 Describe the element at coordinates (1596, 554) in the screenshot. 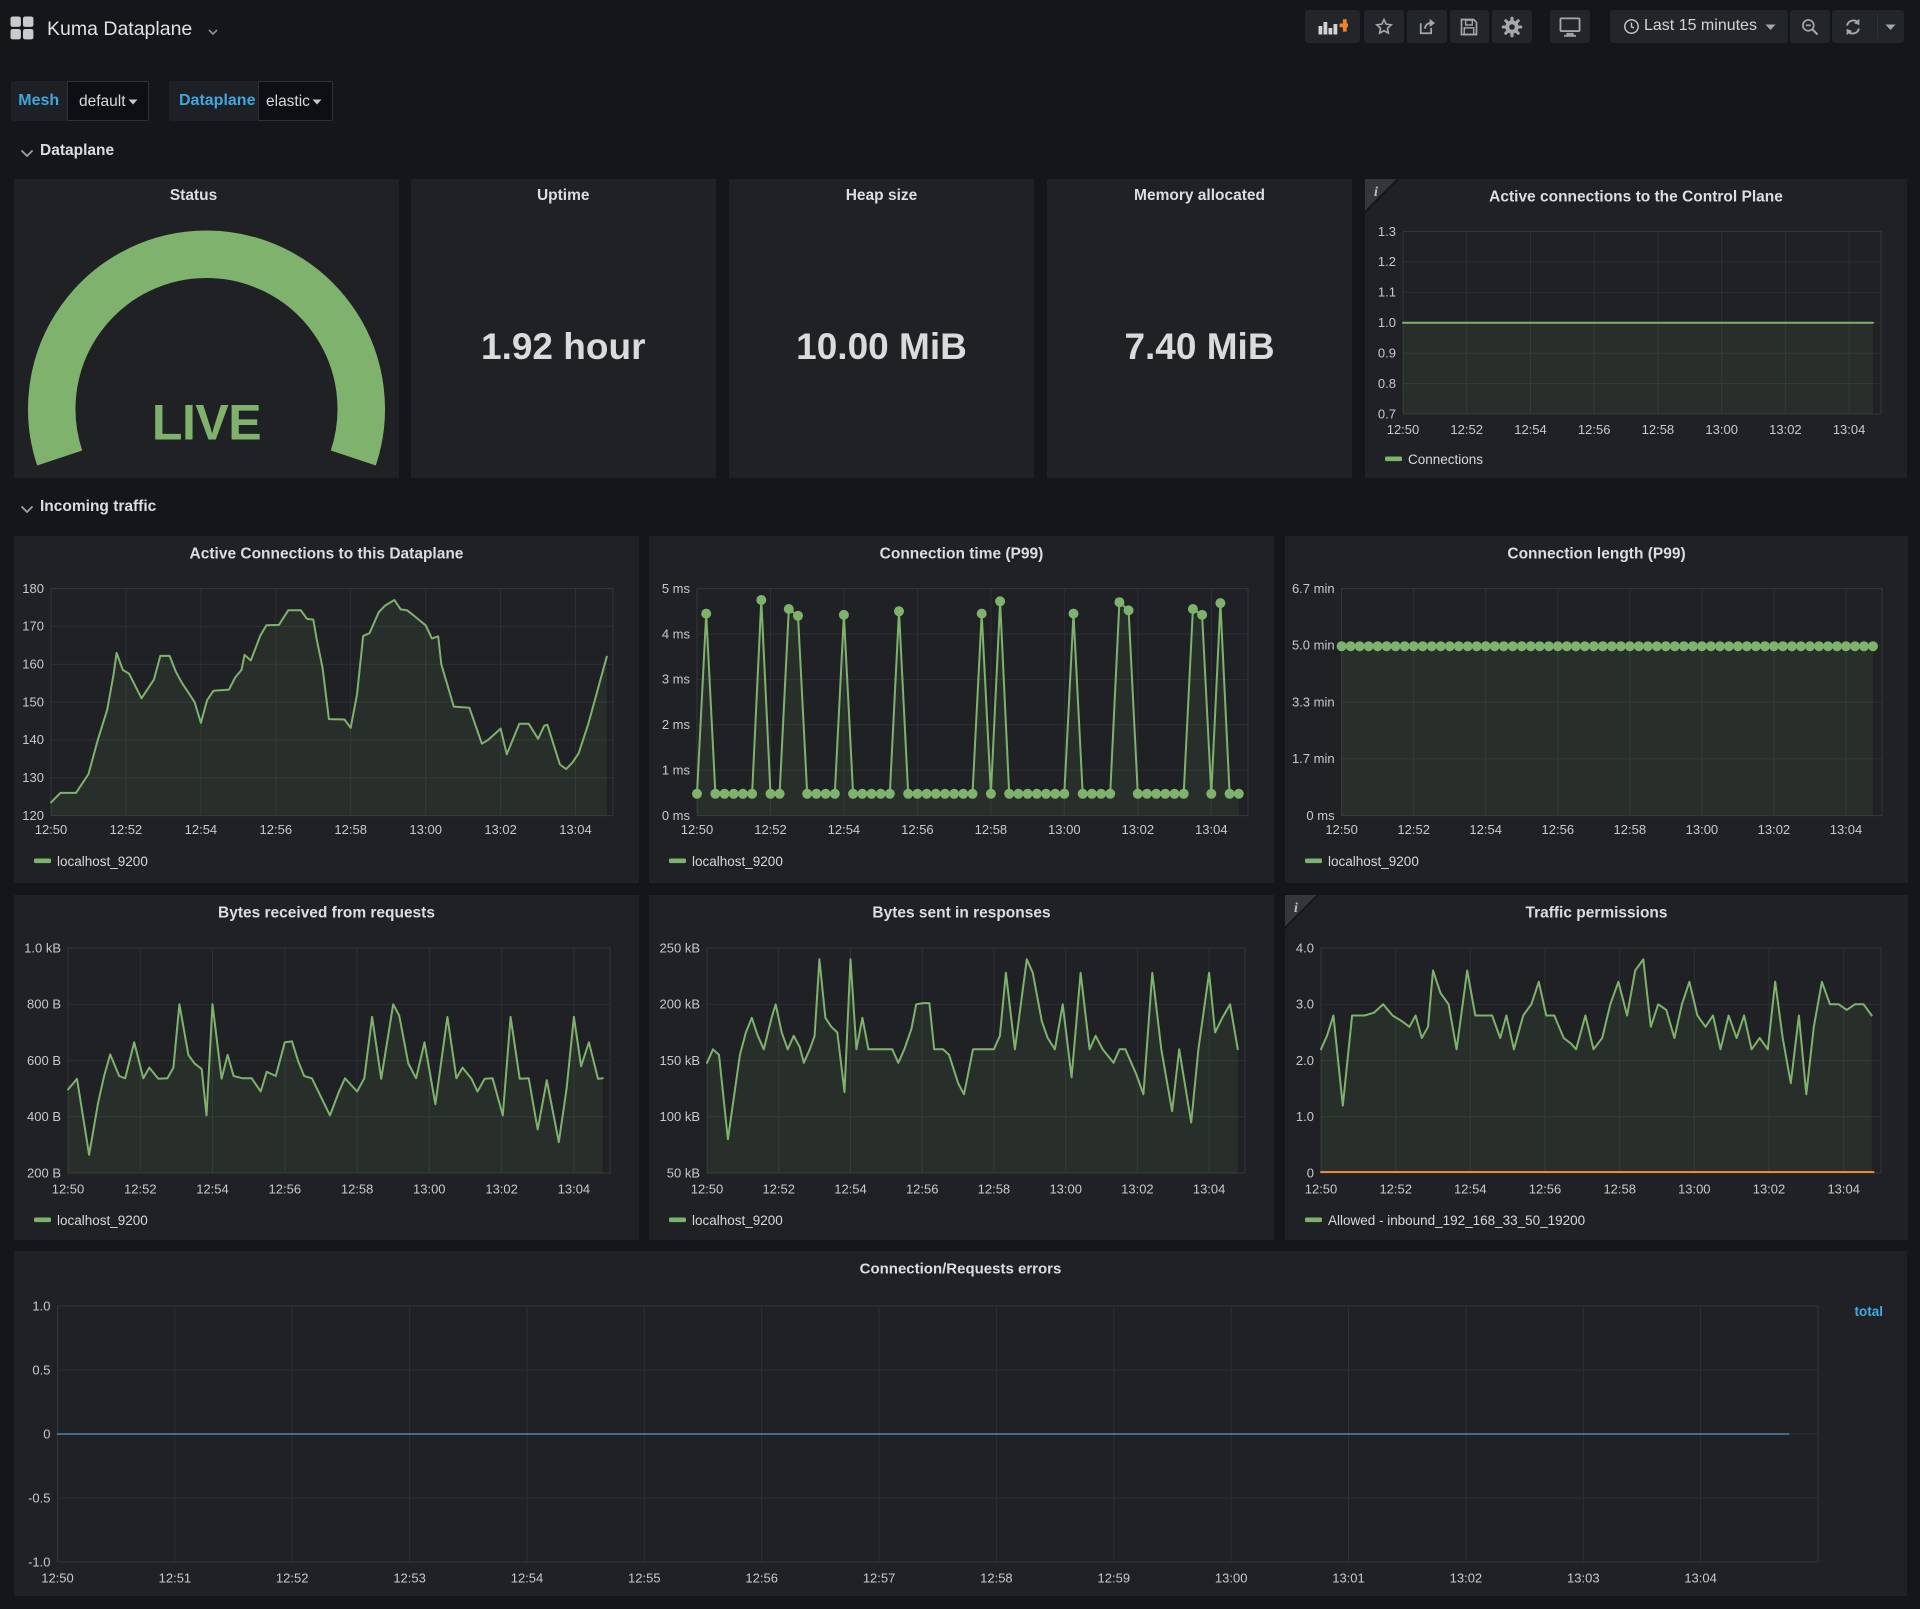

I see `svg-text: Connection length (P99)` at that location.